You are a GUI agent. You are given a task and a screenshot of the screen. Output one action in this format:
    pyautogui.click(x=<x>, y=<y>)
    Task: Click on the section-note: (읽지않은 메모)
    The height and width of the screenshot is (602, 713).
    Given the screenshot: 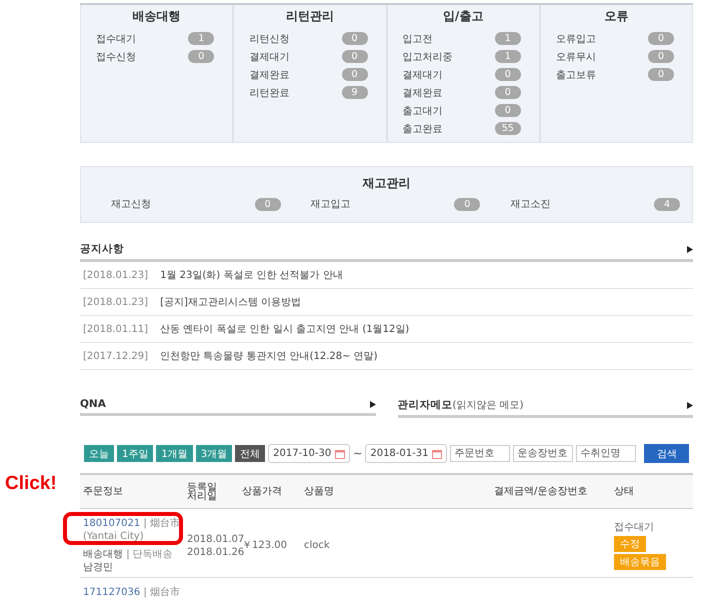 What is the action you would take?
    pyautogui.click(x=488, y=405)
    